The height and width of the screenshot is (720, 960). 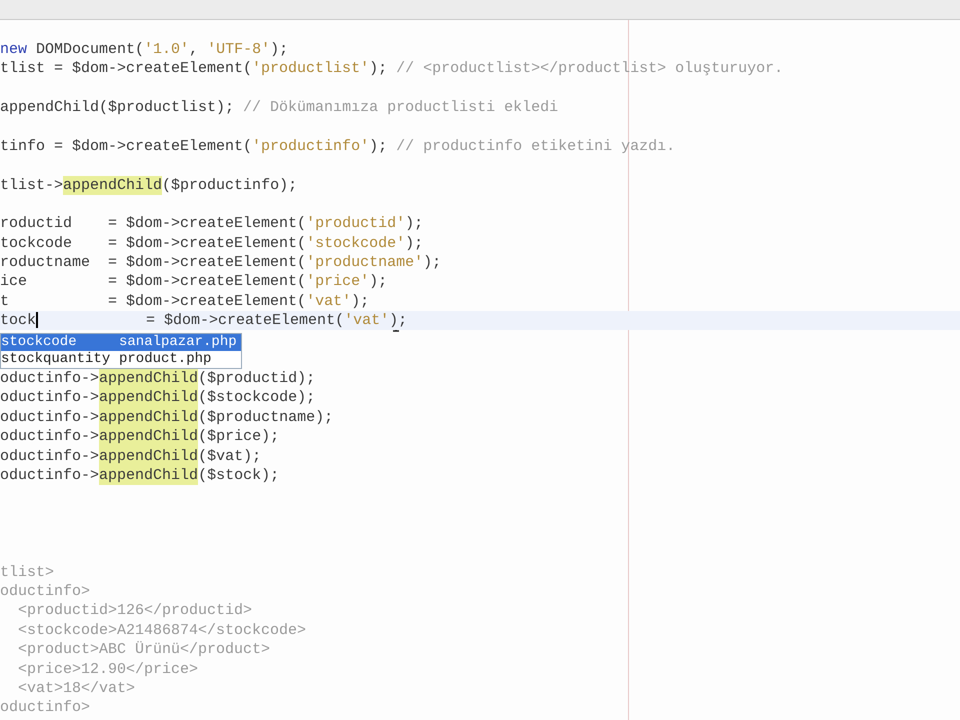 What do you see at coordinates (153, 282) in the screenshot?
I see `code-text: ice = $dom->createElement(` at bounding box center [153, 282].